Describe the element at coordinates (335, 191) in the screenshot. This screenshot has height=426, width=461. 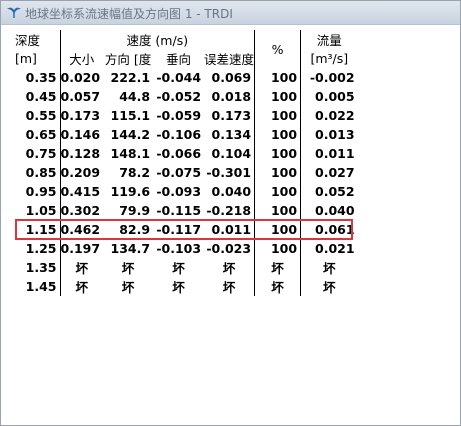
I see `flow-cell: 0.052` at that location.